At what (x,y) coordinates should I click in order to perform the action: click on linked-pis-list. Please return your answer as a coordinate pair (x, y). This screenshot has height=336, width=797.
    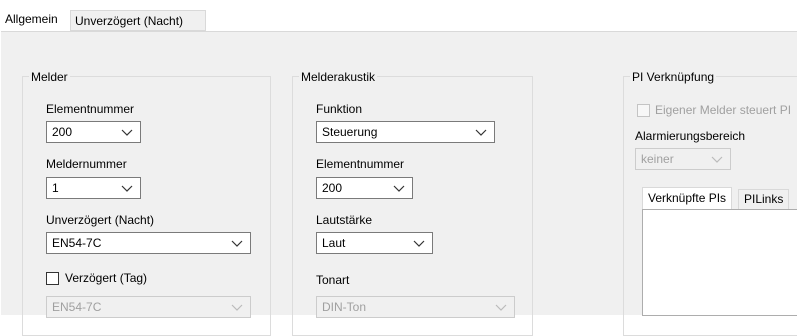
    Looking at the image, I should click on (719, 262).